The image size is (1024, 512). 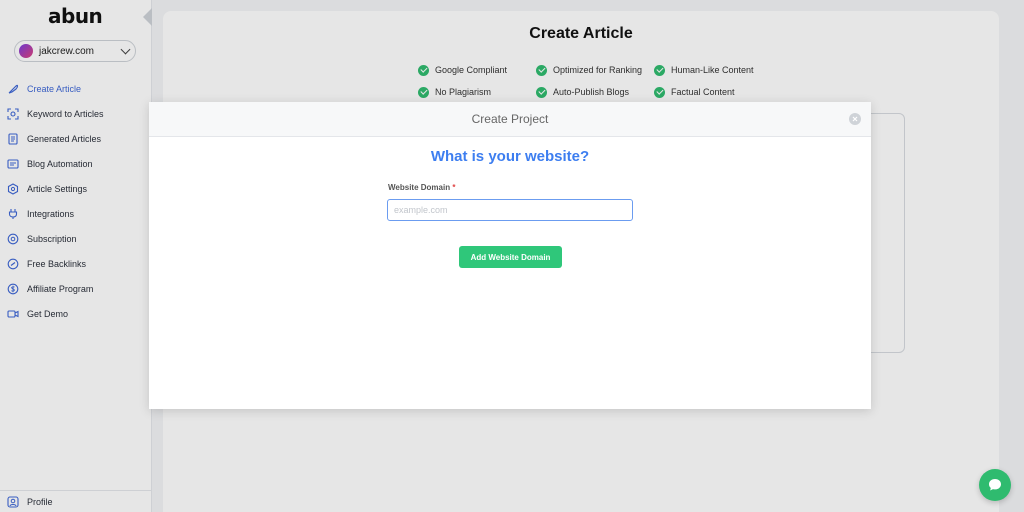 What do you see at coordinates (510, 210) in the screenshot?
I see `website-domain-input` at bounding box center [510, 210].